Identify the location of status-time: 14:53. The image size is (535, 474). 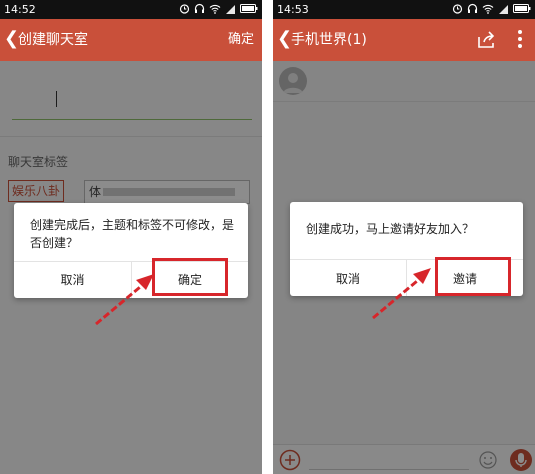
(293, 9).